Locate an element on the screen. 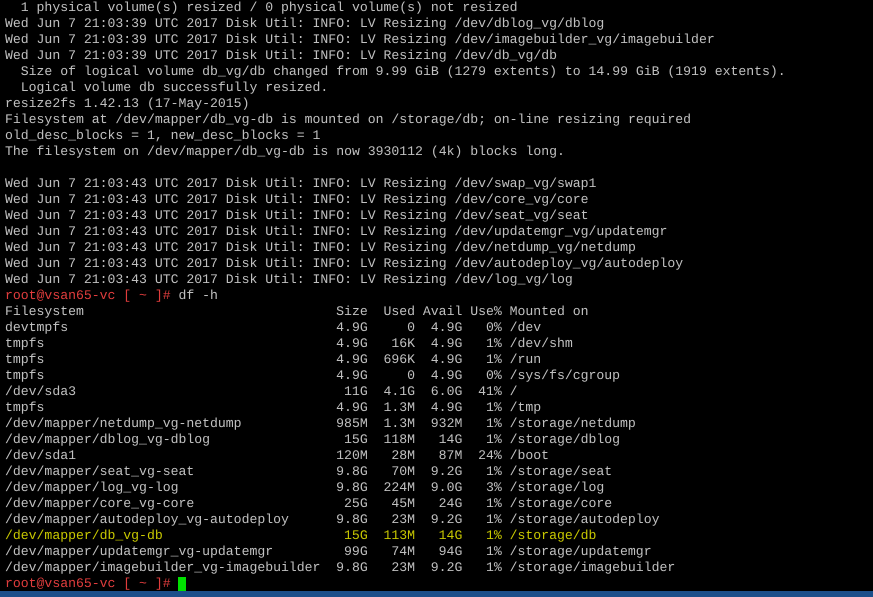  table-cell-text: 224M is located at coordinates (399, 488).